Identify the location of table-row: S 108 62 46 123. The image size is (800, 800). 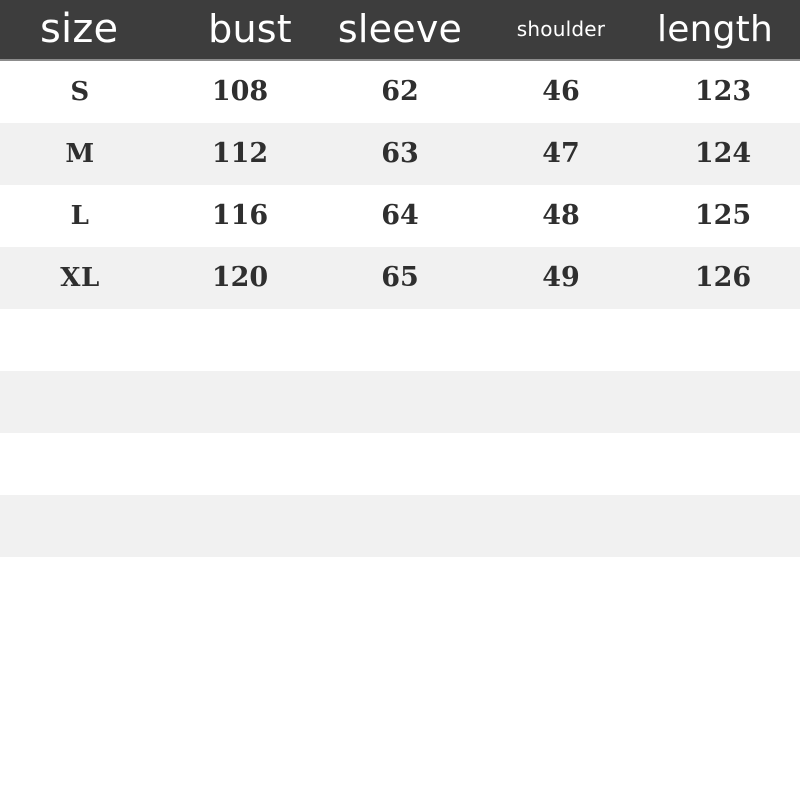
(400, 92).